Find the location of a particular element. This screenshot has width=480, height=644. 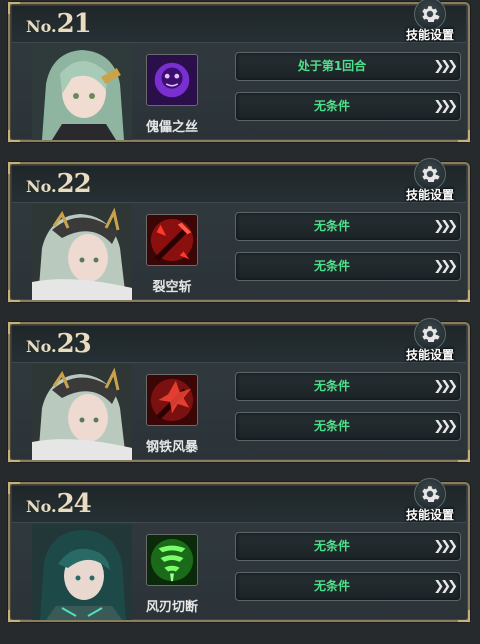

wind-skill-icon is located at coordinates (172, 560).